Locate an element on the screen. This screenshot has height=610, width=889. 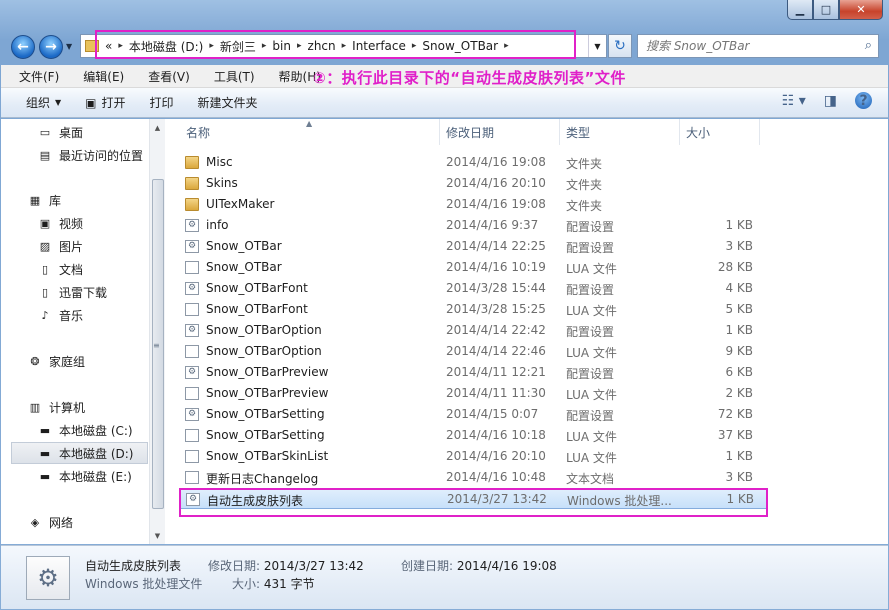
network-icon: ◈ is located at coordinates (35, 522).